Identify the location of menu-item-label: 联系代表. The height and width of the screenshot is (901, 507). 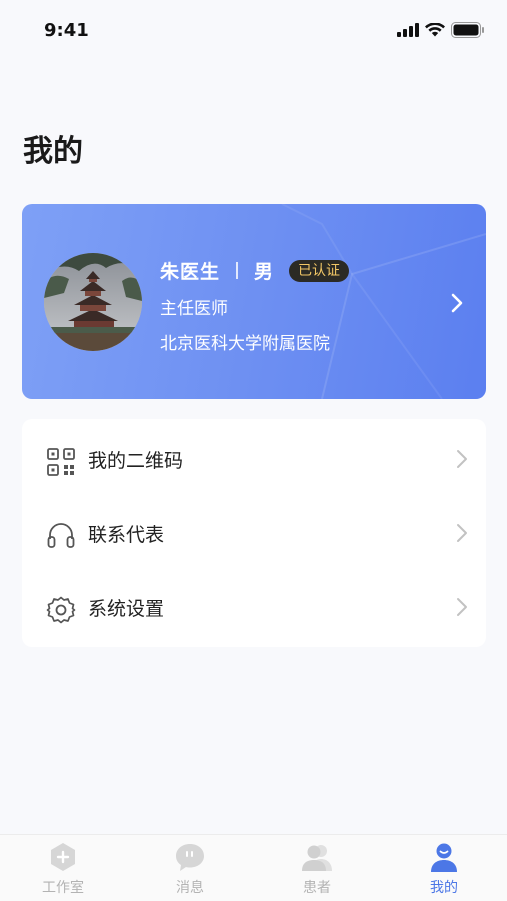
(126, 534).